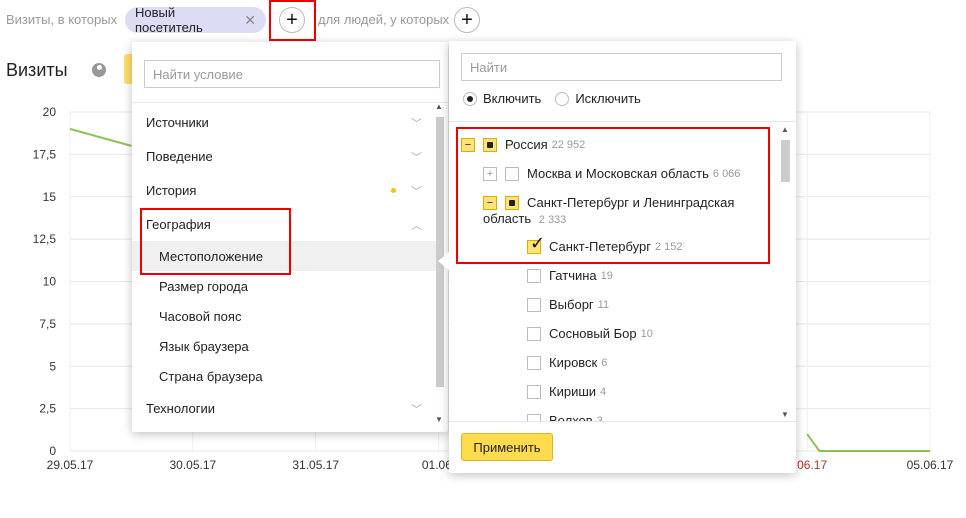  Describe the element at coordinates (416, 226) in the screenshot. I see `chevron-up-icon: ︿` at that location.